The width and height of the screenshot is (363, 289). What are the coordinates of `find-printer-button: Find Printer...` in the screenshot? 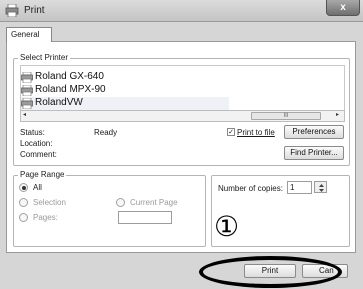 It's located at (314, 153).